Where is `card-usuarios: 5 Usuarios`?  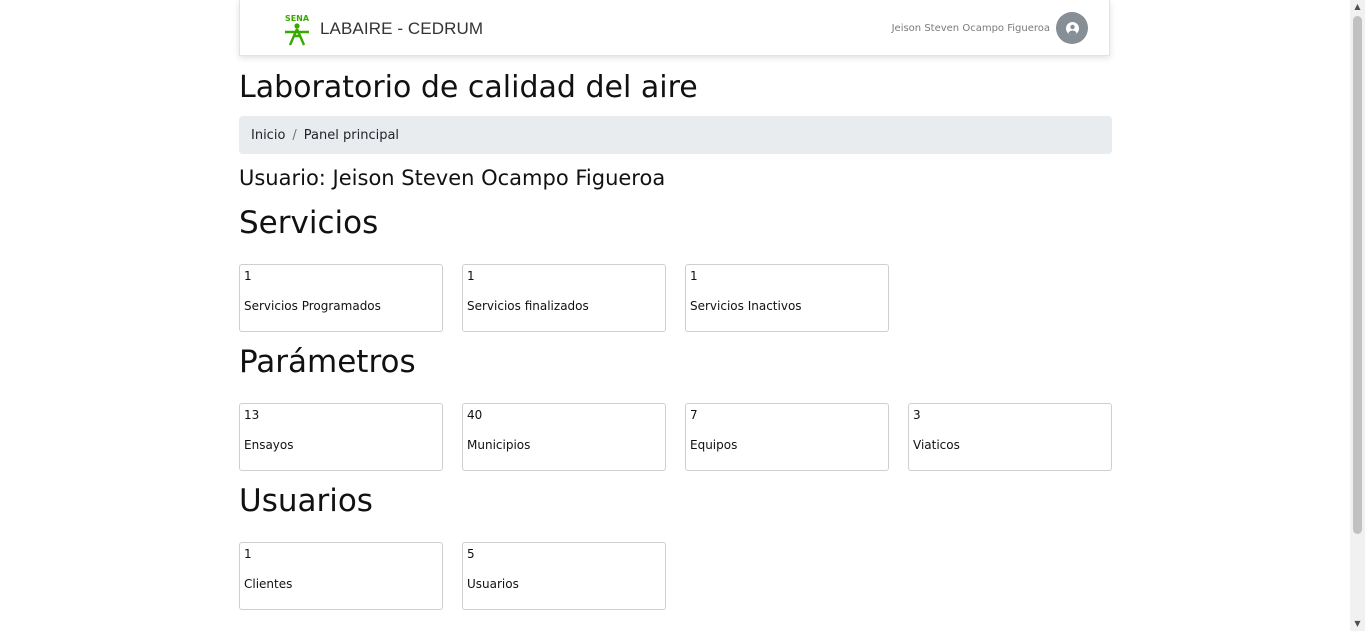
card-usuarios: 5 Usuarios is located at coordinates (564, 576).